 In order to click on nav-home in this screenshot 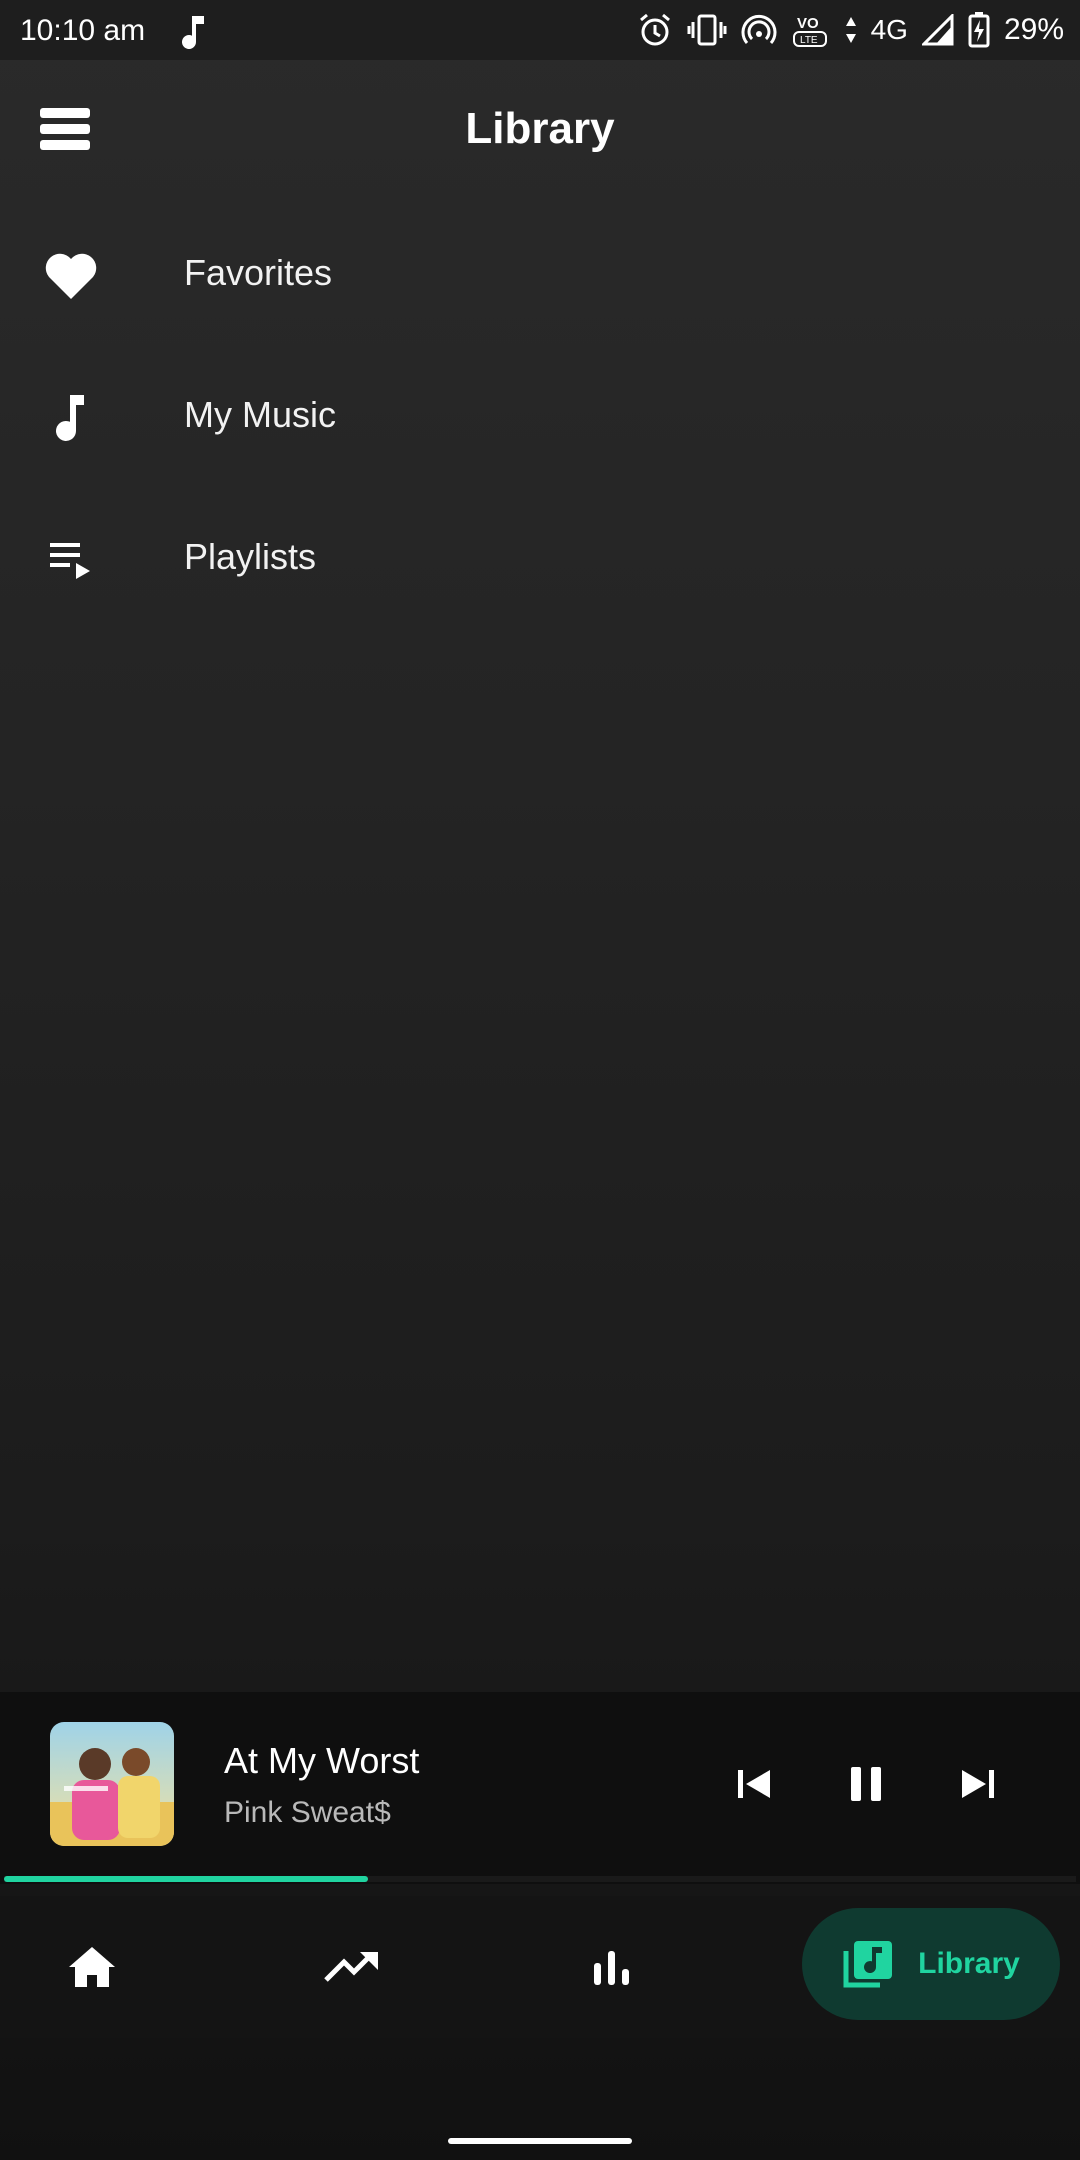, I will do `click(92, 1967)`.